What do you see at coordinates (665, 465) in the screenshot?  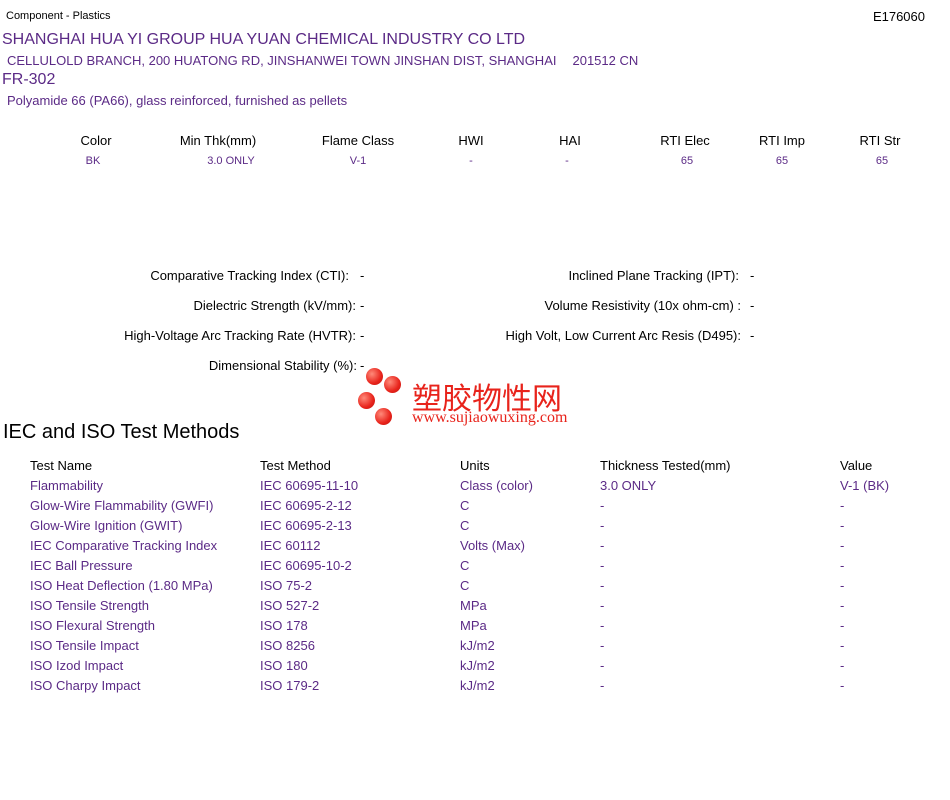 I see `iec-header-thickness: Thickness Tested(mm)` at bounding box center [665, 465].